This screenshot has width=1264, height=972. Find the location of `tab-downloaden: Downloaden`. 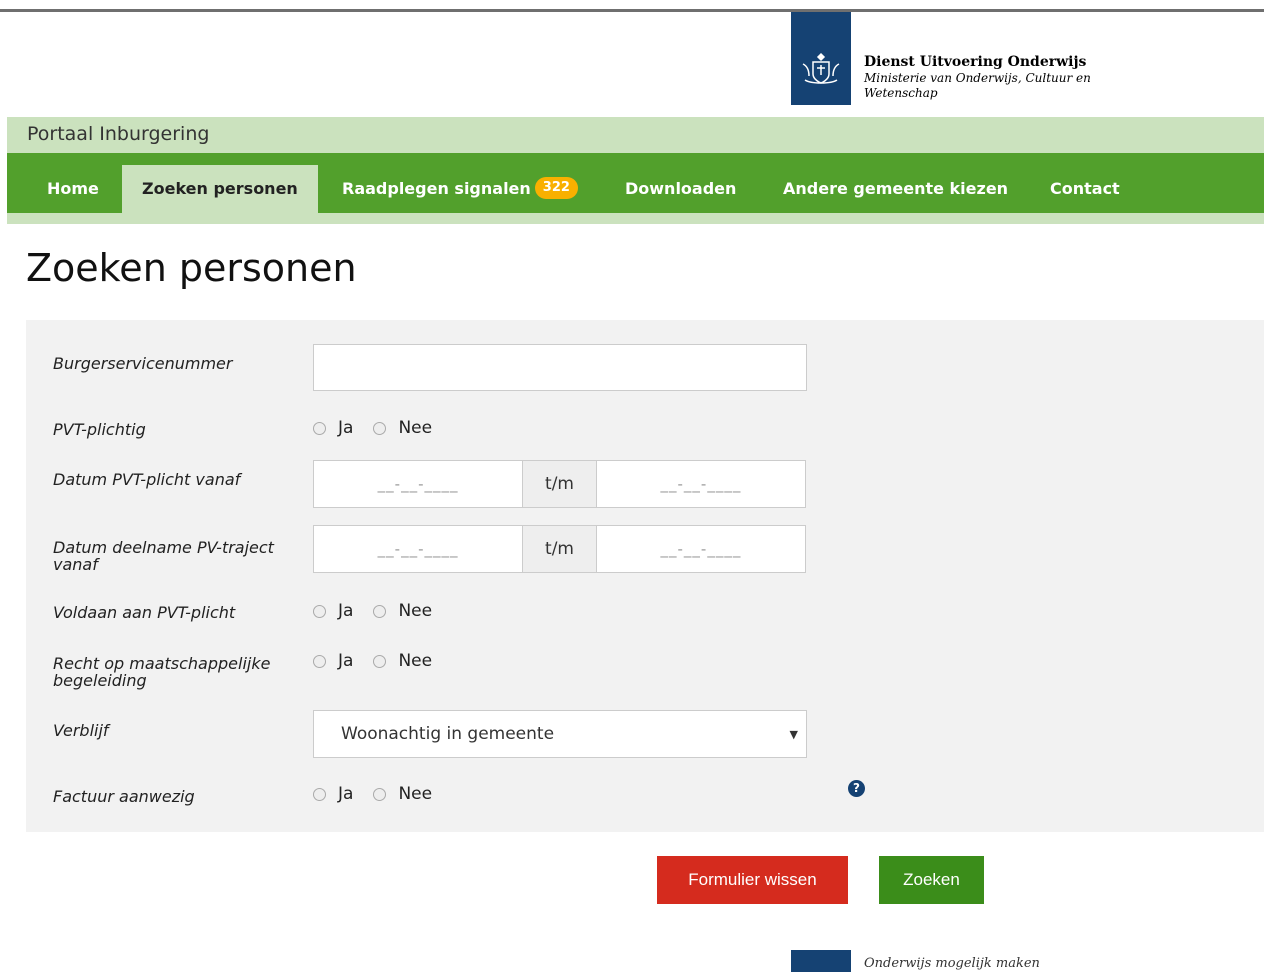

tab-downloaden: Downloaden is located at coordinates (680, 189).